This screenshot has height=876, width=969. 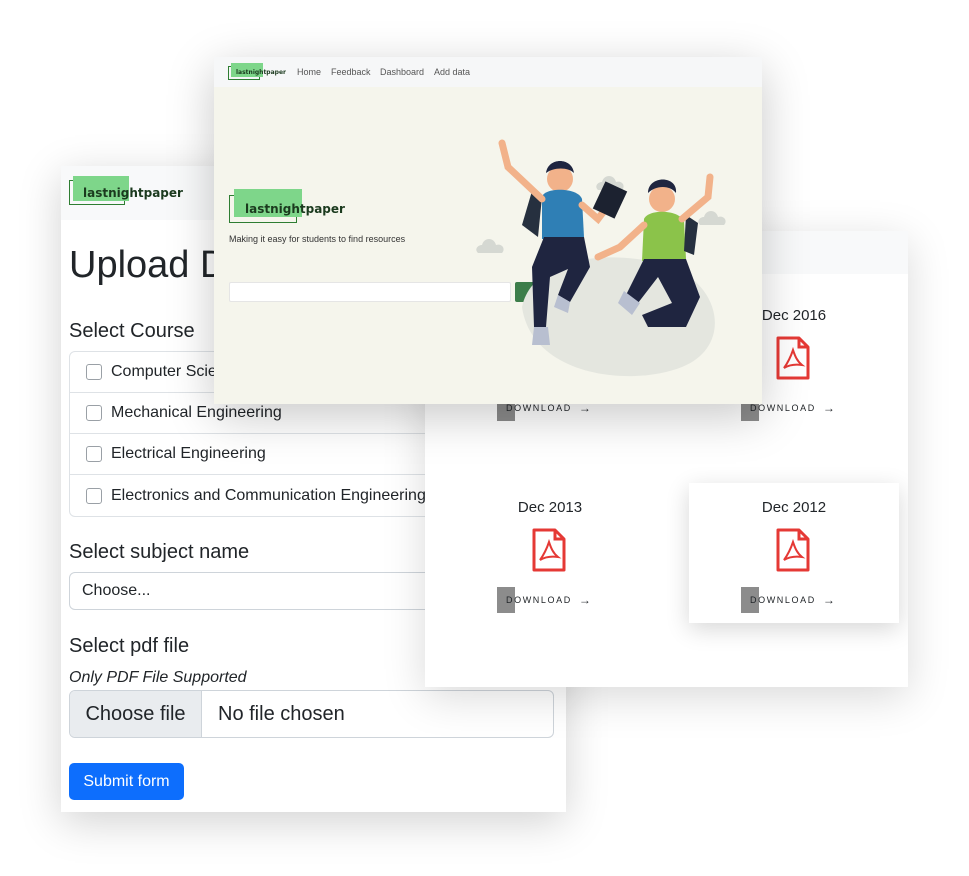 I want to click on file-input: Choose file No file chosen, so click(x=311, y=714).